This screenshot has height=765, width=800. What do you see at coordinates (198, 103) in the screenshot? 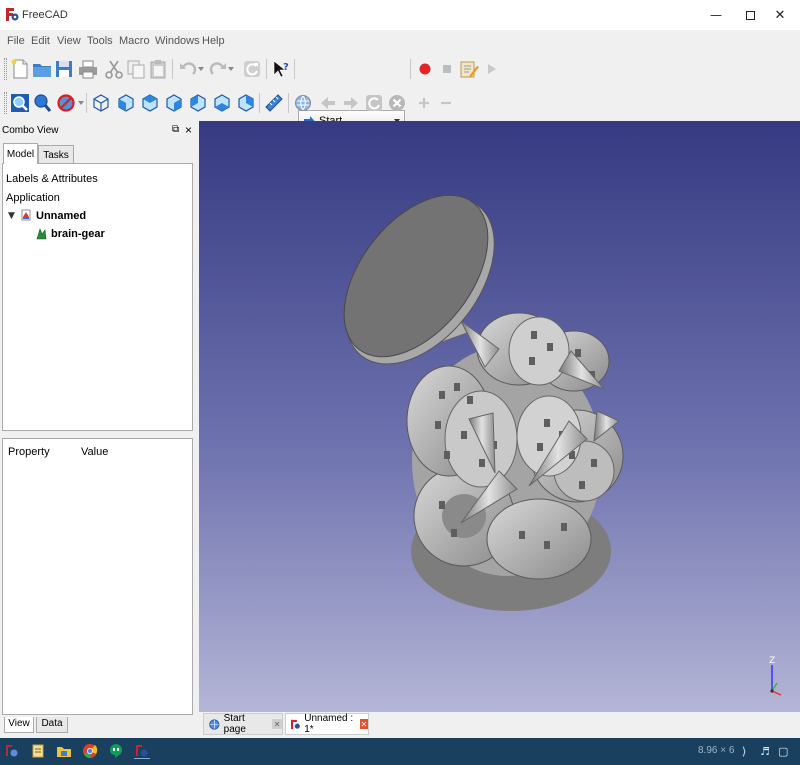
I see `view-rear-icon` at bounding box center [198, 103].